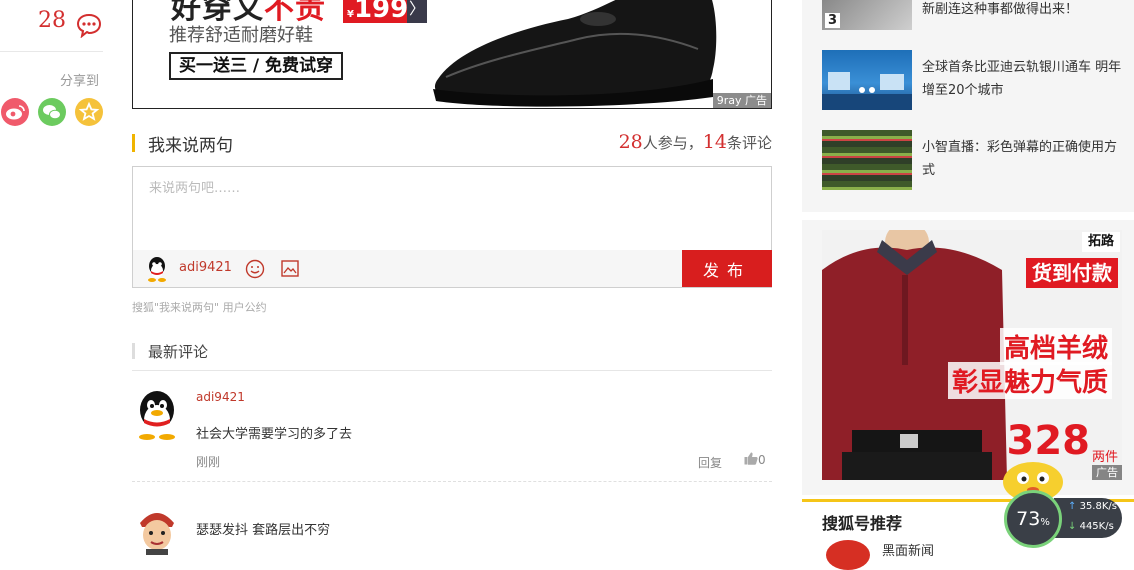 Image resolution: width=1134 pixels, height=570 pixels. What do you see at coordinates (190, 146) in the screenshot?
I see `comment-section-title: 我来说两句` at bounding box center [190, 146].